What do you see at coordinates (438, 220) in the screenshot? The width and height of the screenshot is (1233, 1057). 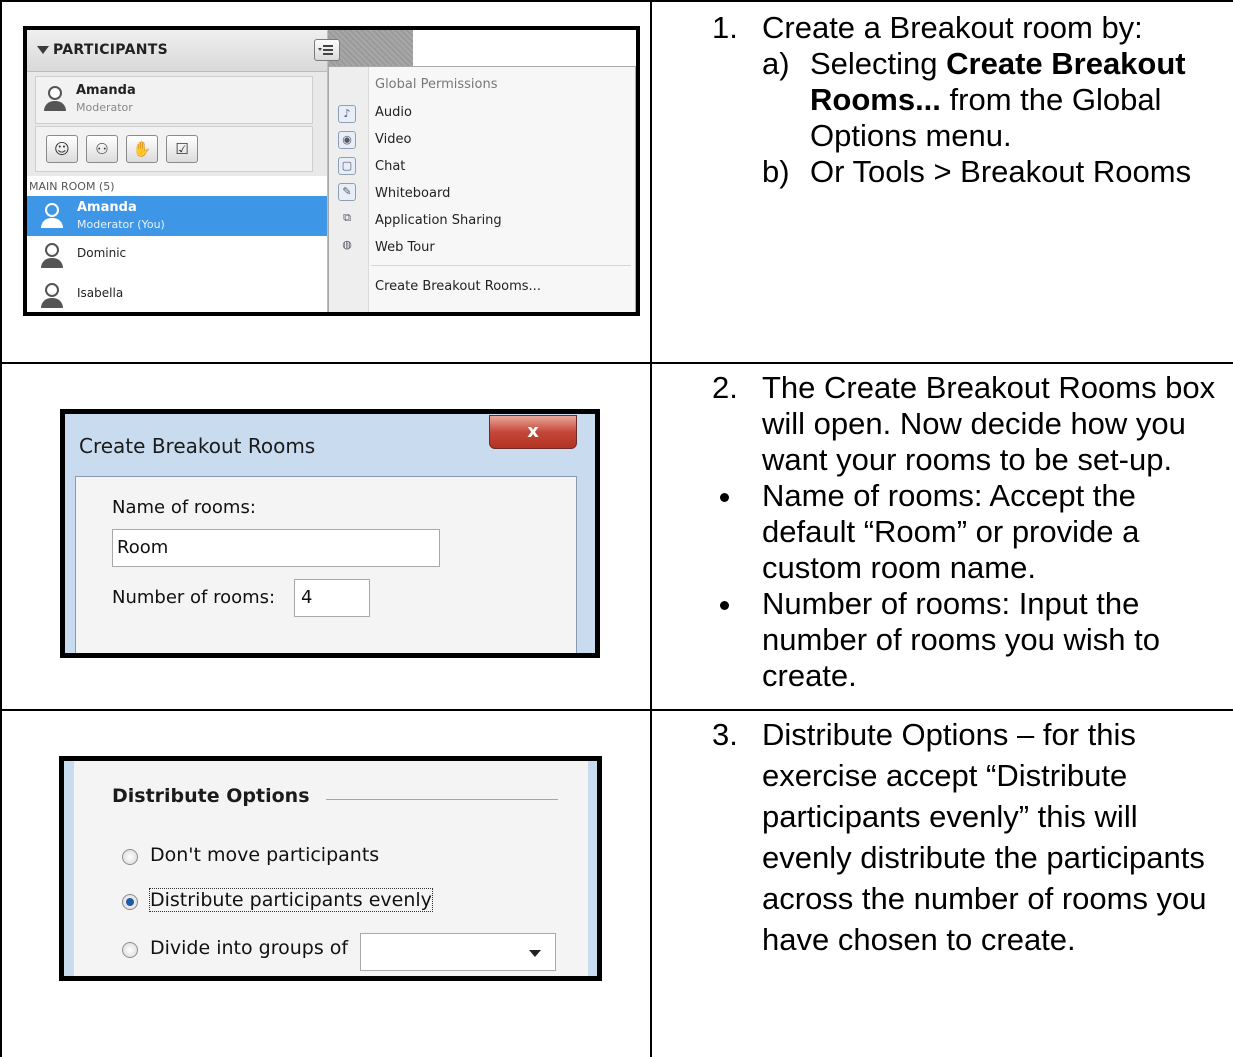 I see `menu-item-application-sharing: Application Sharing` at bounding box center [438, 220].